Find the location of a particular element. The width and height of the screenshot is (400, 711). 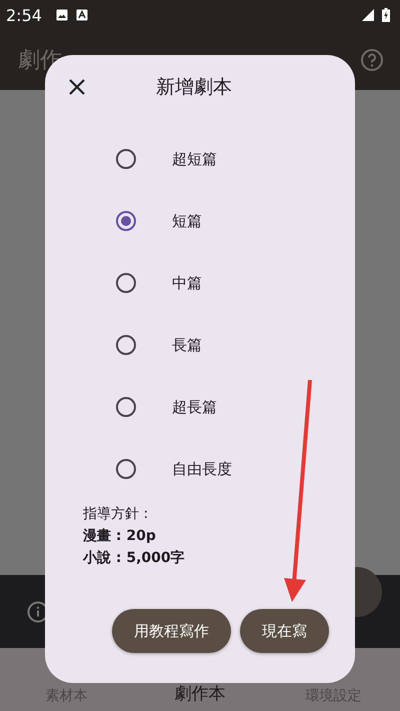

dialog-title: 新增劇本 is located at coordinates (194, 87).